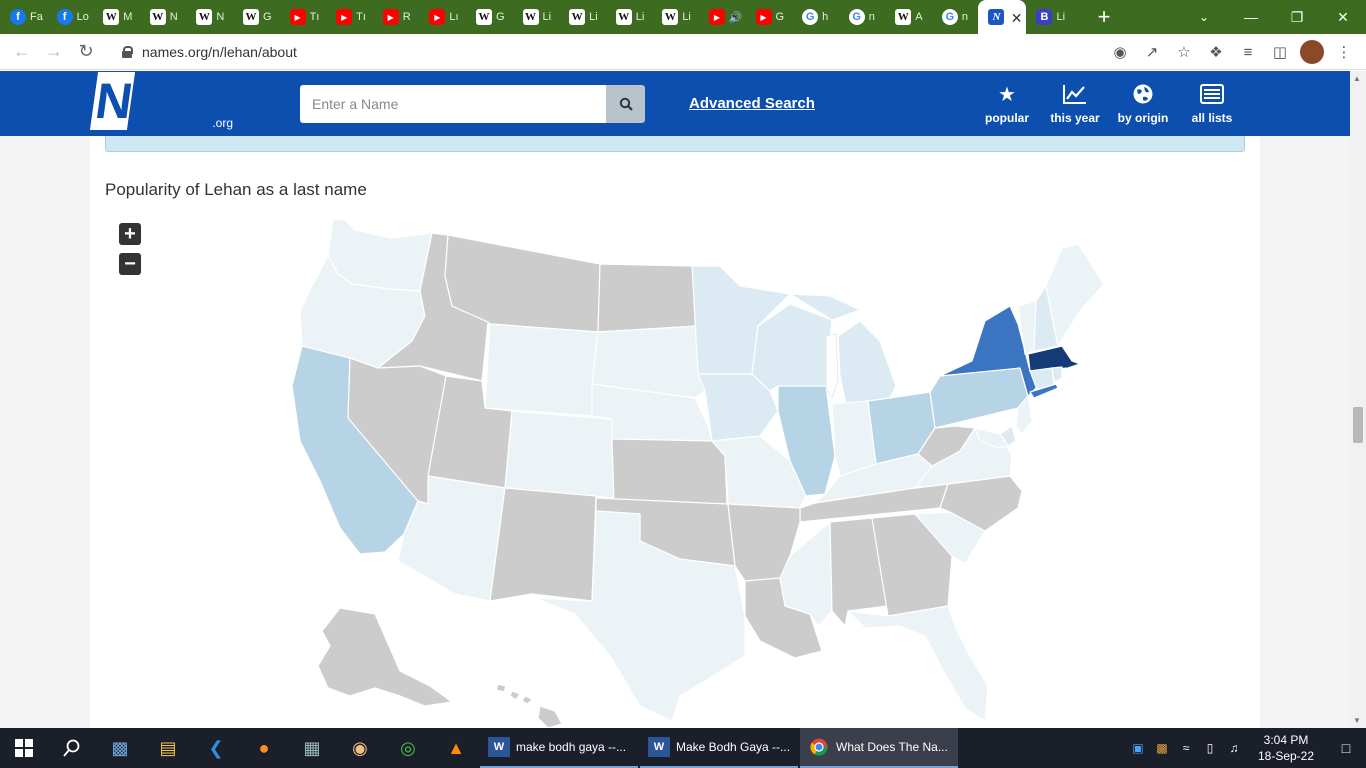 This screenshot has width=1366, height=768. I want to click on system-tray: ▣ ▩ ≈ ▯ ♫ 3:04 PM 18-Sep-22 □, so click(1246, 748).